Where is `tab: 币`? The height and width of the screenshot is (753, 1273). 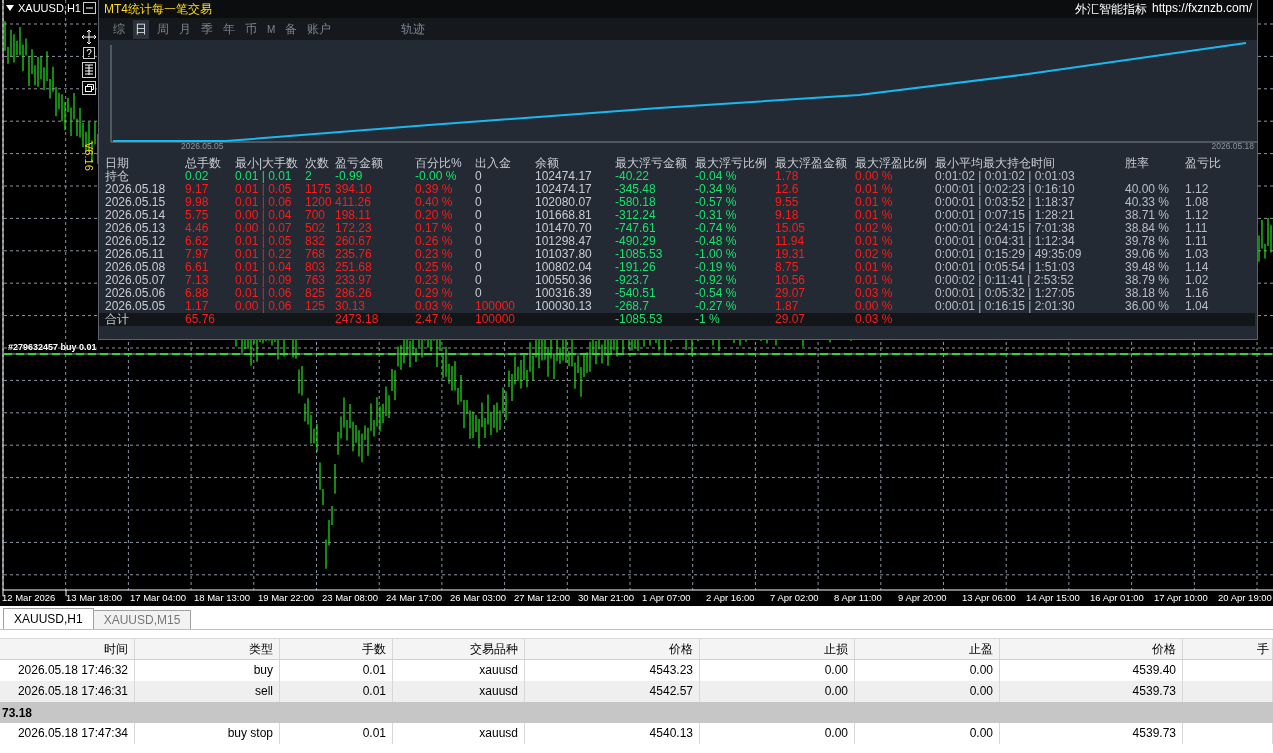
tab: 币 is located at coordinates (251, 29).